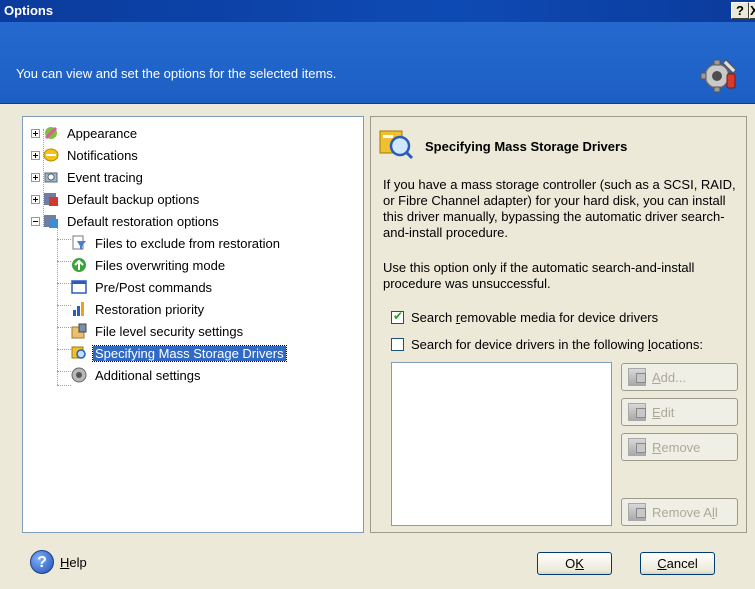 The image size is (755, 589). Describe the element at coordinates (51, 221) in the screenshot. I see `restoration-options-icon` at that location.